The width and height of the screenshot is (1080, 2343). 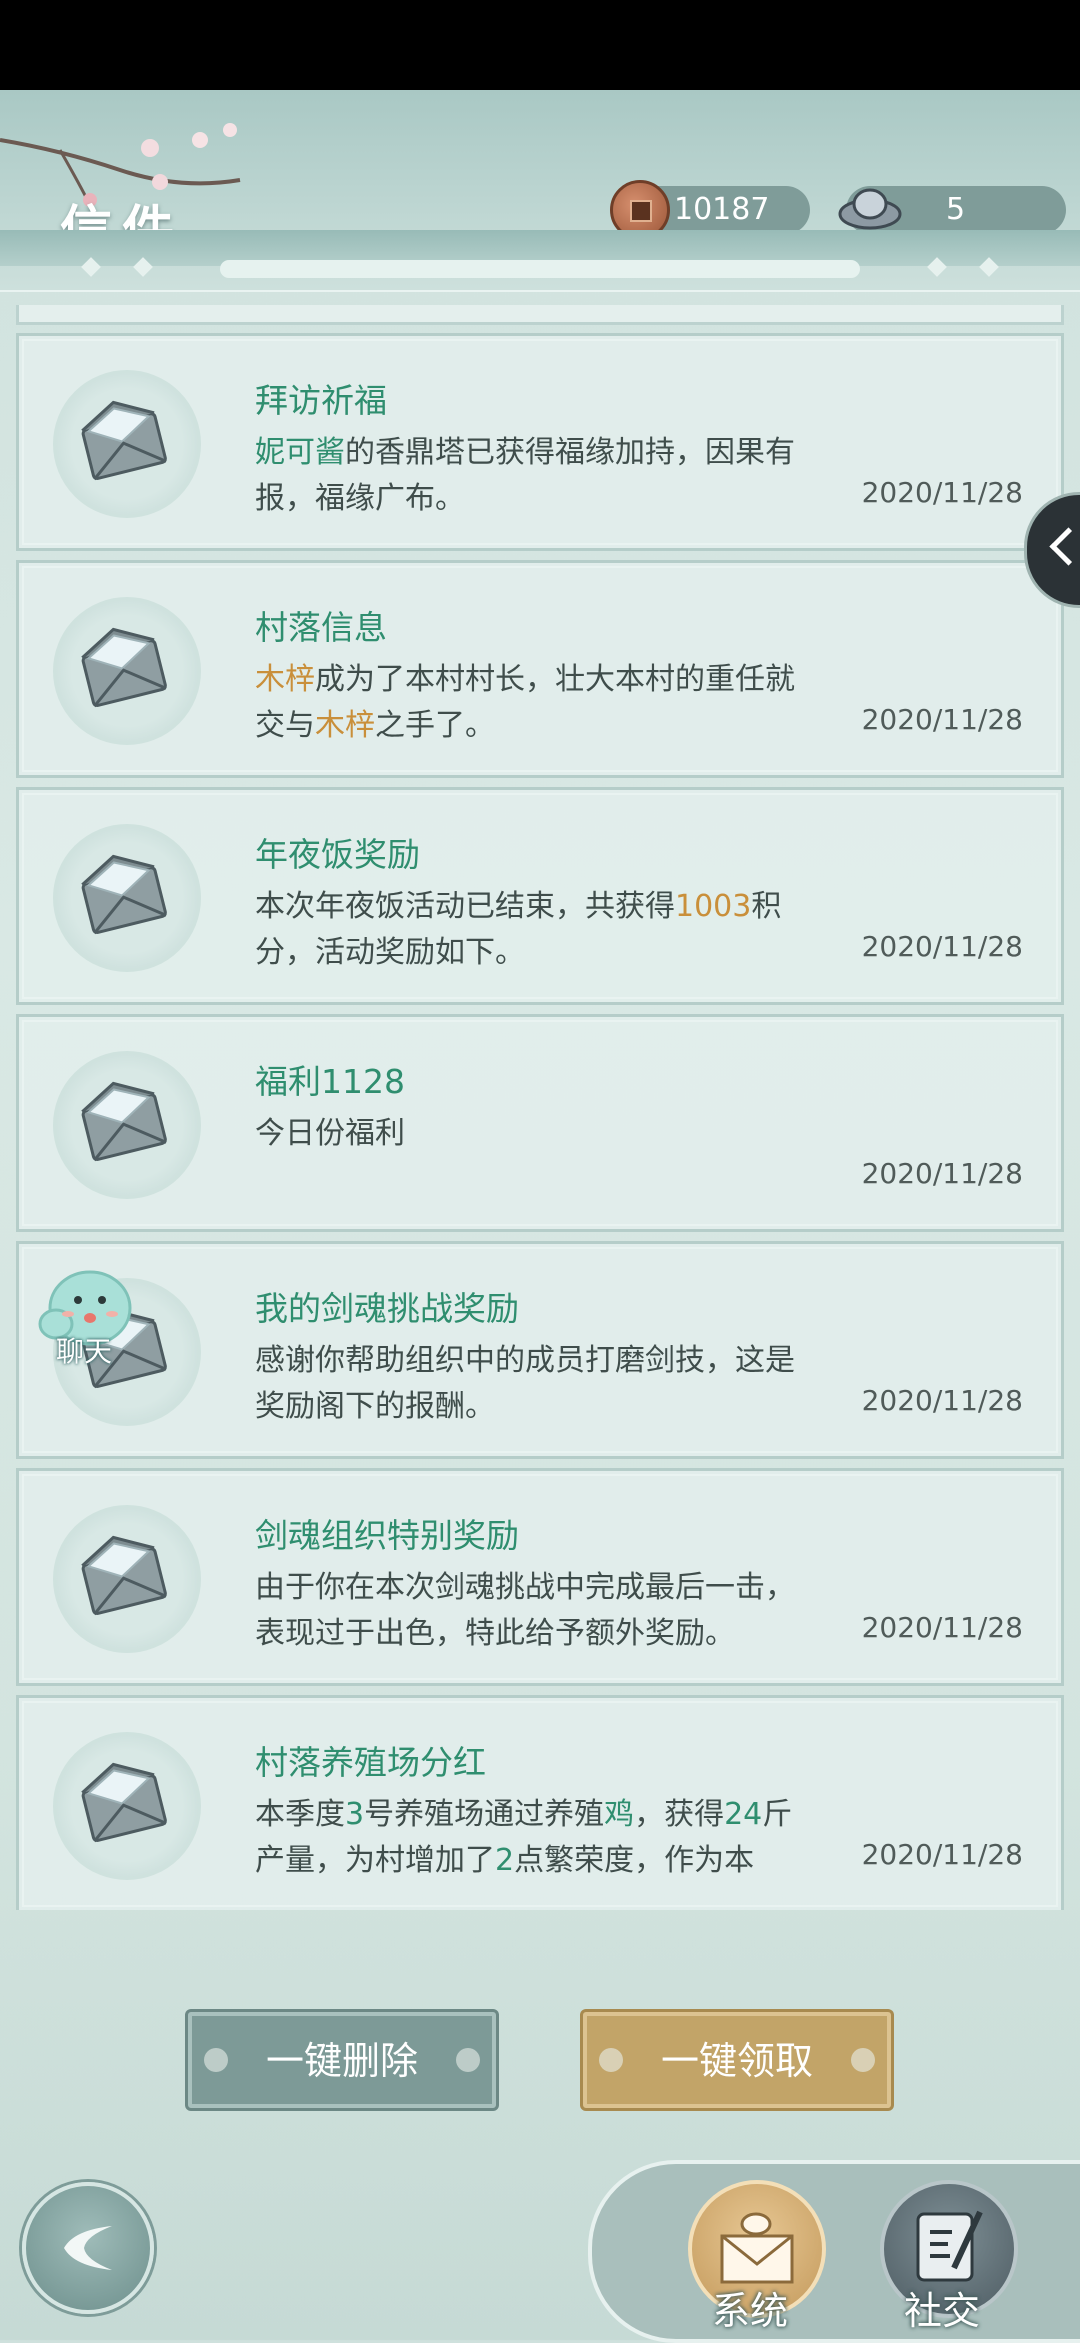 I want to click on mail-body-highlight: 1003, so click(x=713, y=906).